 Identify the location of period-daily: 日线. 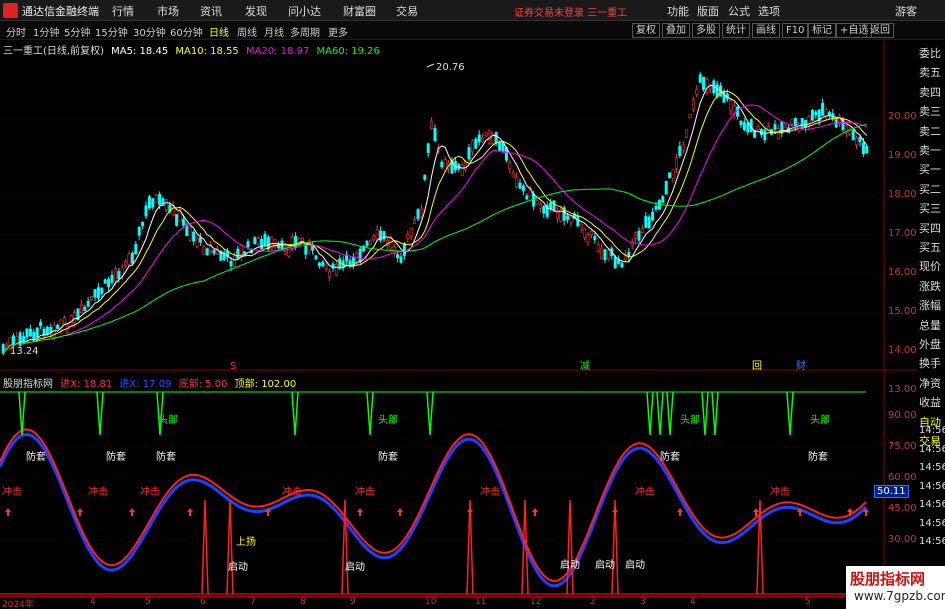
(219, 31).